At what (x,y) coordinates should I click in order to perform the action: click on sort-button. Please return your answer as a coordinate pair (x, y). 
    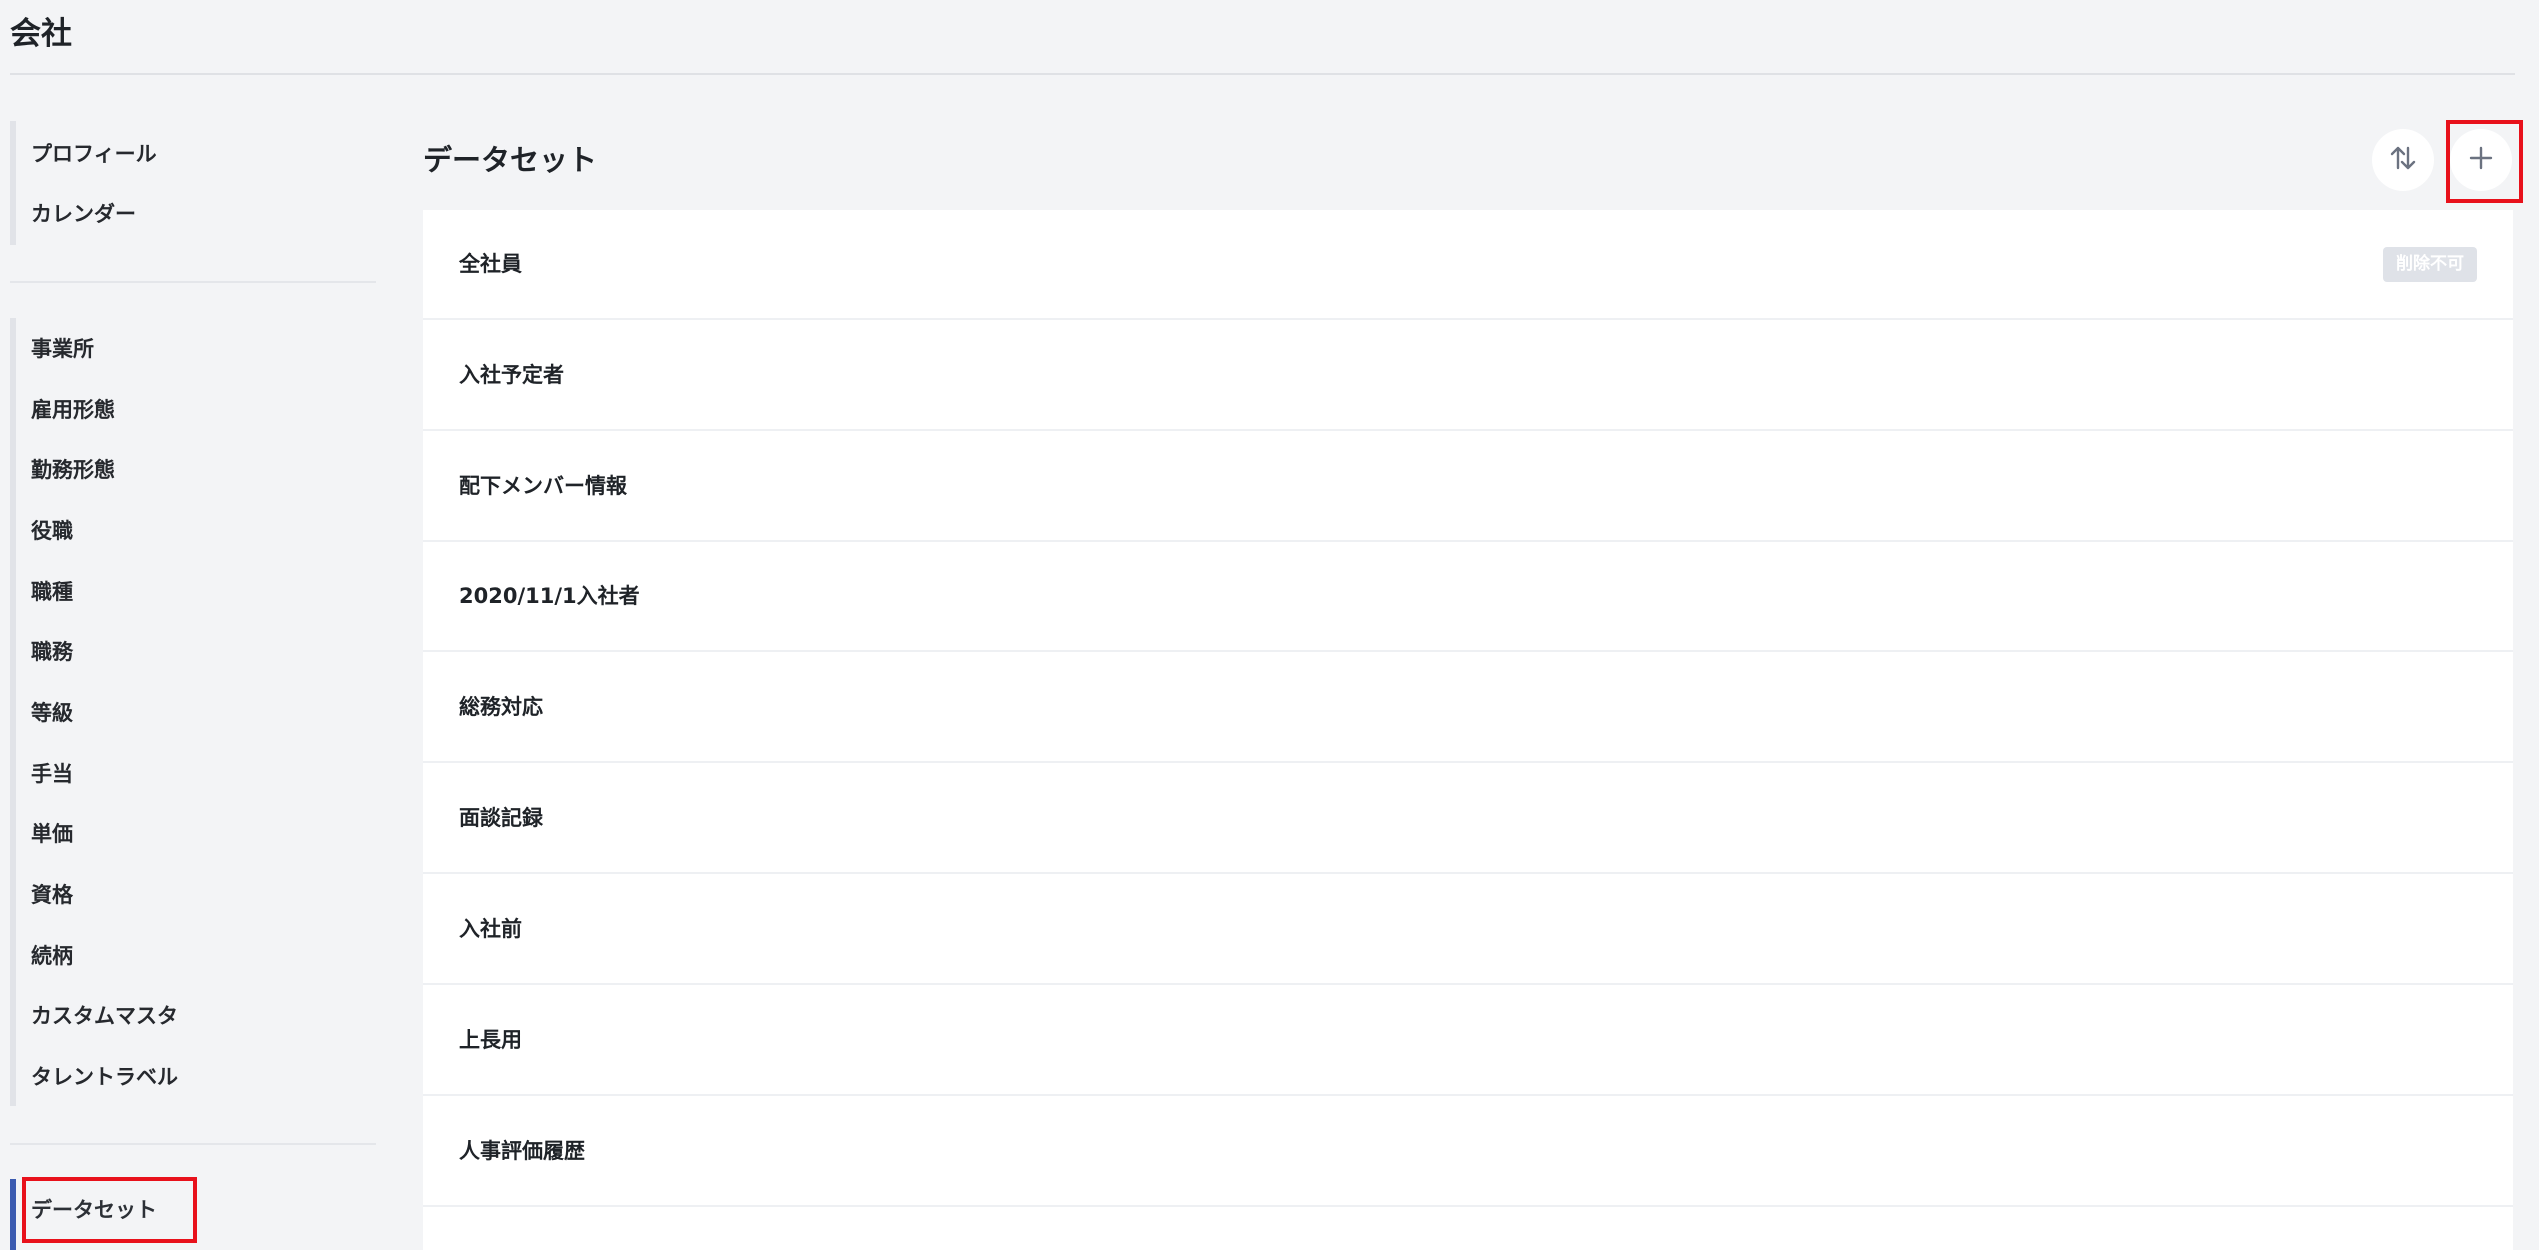
    Looking at the image, I should click on (2403, 160).